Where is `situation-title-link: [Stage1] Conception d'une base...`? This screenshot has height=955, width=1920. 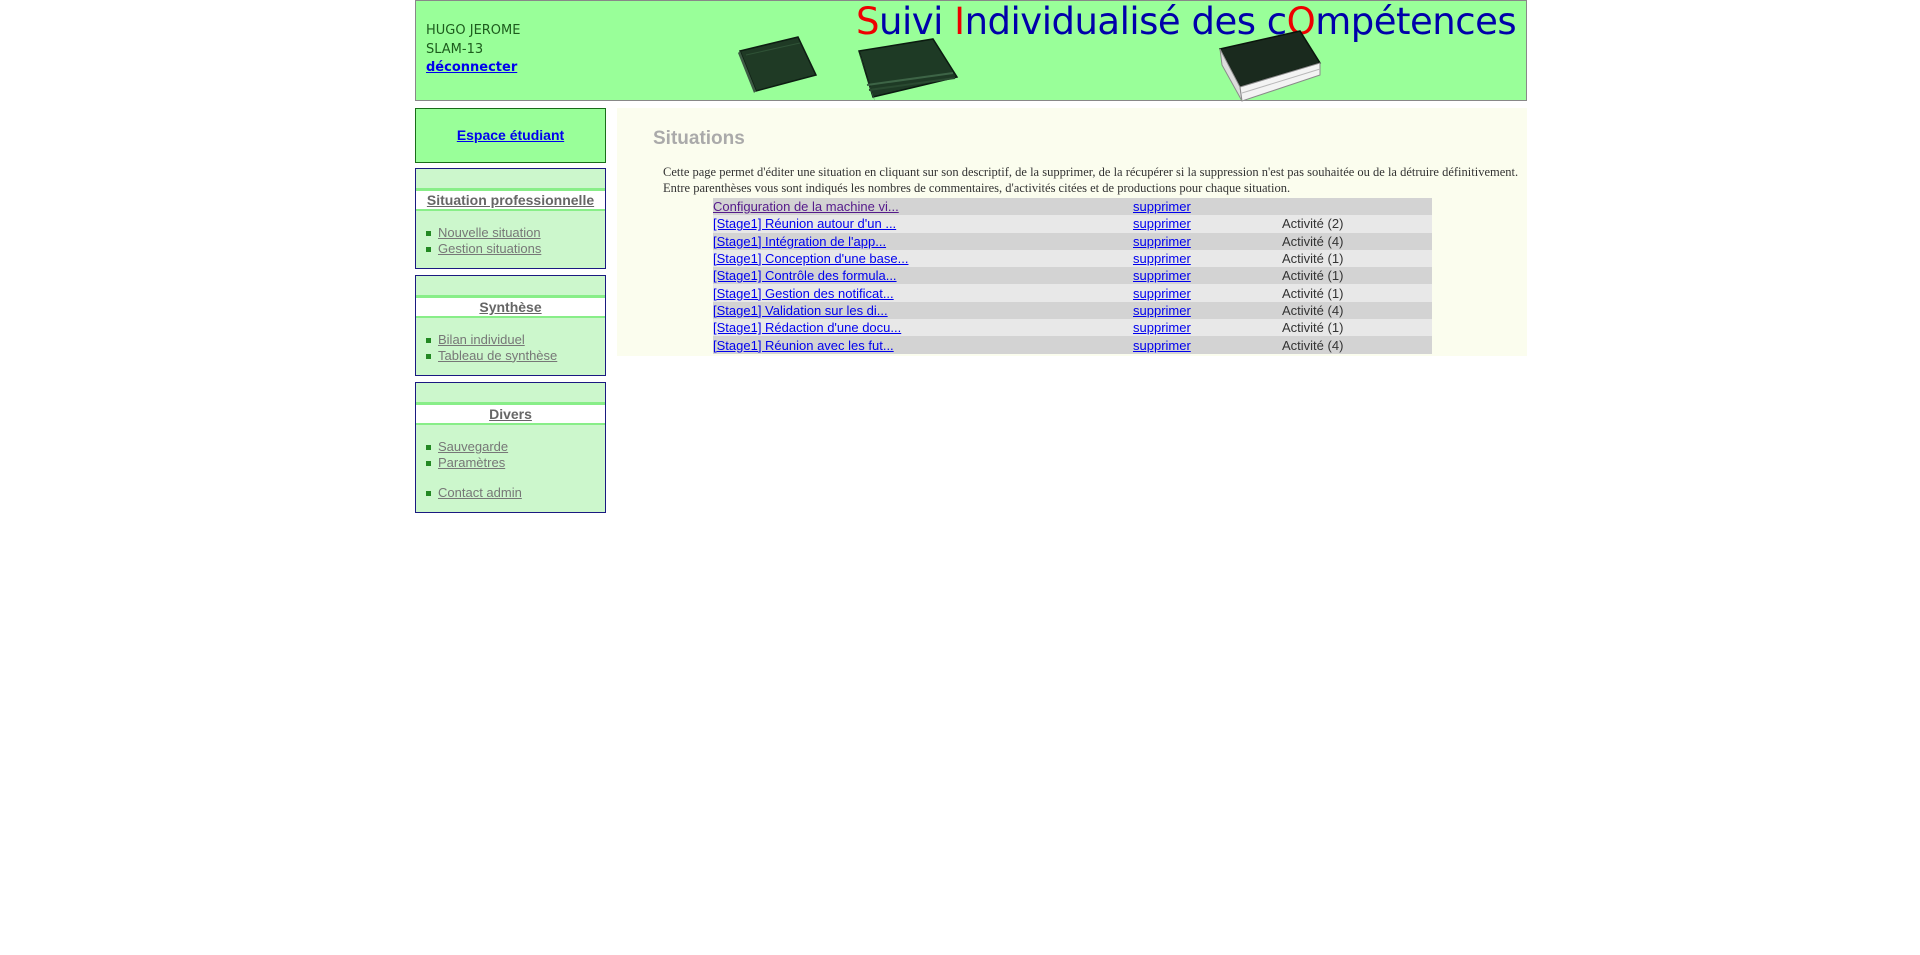 situation-title-link: [Stage1] Conception d'une base... is located at coordinates (810, 258).